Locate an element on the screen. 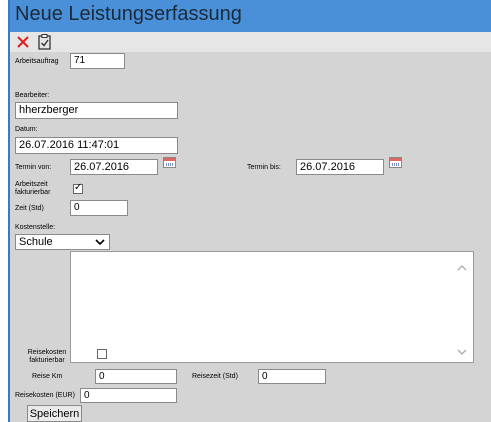  scroll-down-icon is located at coordinates (462, 352).